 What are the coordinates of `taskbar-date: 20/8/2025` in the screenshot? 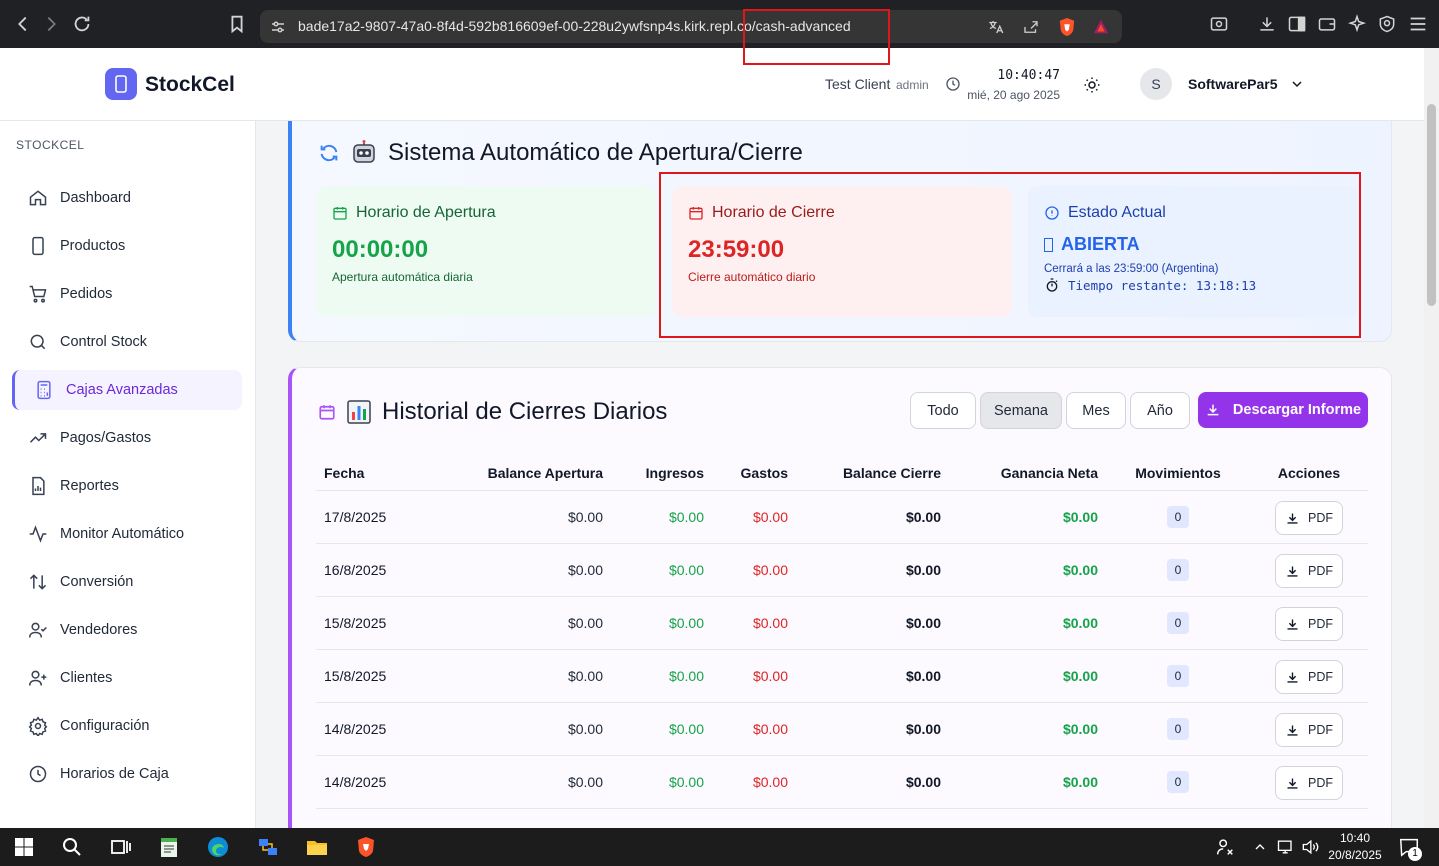 It's located at (1355, 855).